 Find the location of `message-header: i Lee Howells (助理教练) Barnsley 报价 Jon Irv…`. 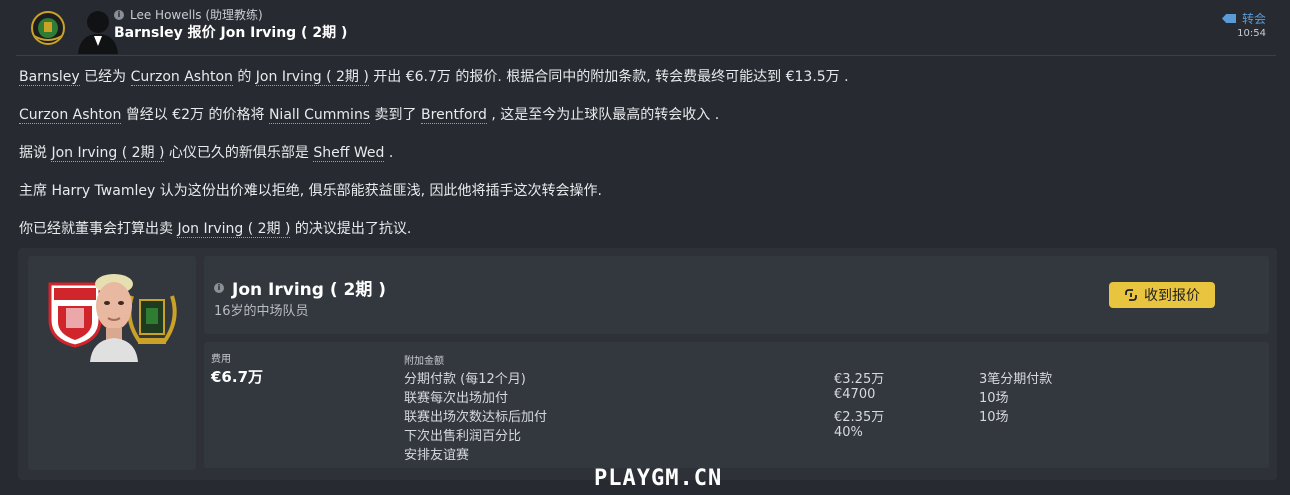

message-header: i Lee Howells (助理教练) Barnsley 报价 Jon Irv… is located at coordinates (645, 28).